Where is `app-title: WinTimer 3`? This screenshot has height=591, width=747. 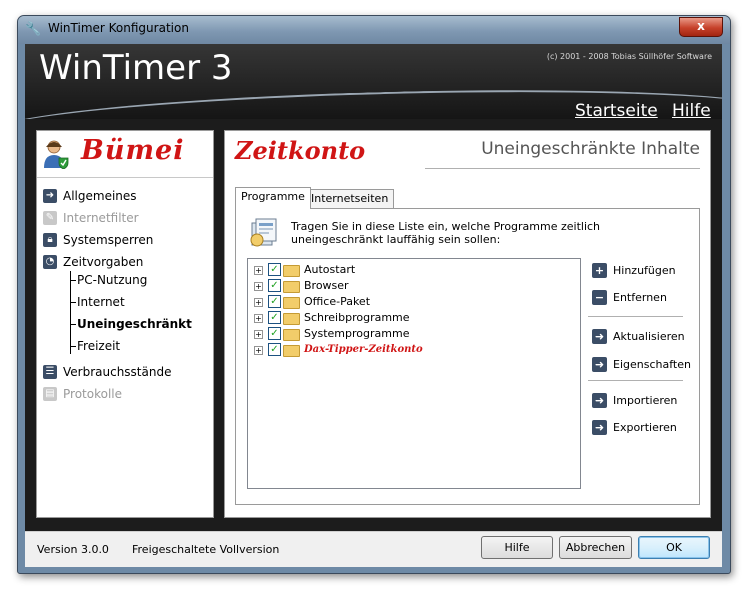
app-title: WinTimer 3 is located at coordinates (136, 68).